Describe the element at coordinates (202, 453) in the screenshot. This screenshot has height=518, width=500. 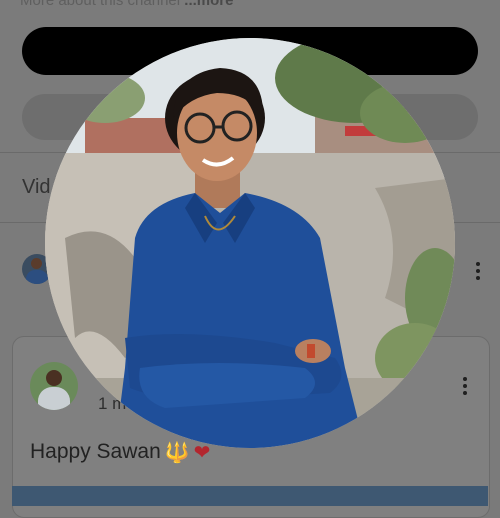
I see `heart-icon: ❤` at that location.